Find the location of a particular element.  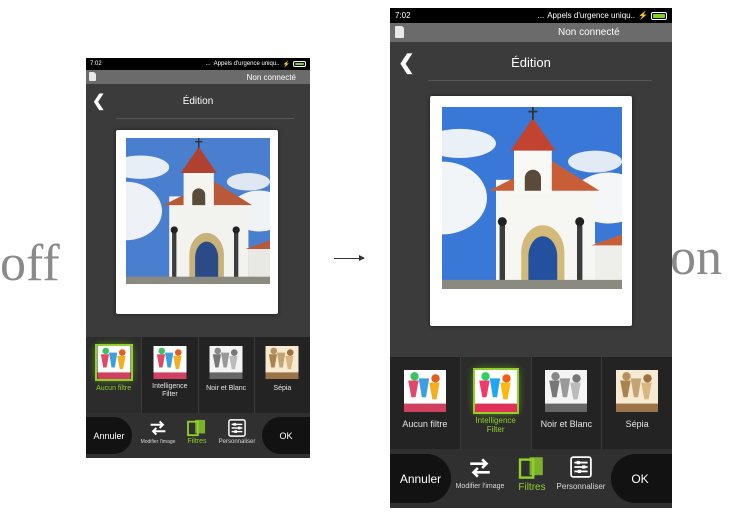

label-off: off is located at coordinates (30, 263).